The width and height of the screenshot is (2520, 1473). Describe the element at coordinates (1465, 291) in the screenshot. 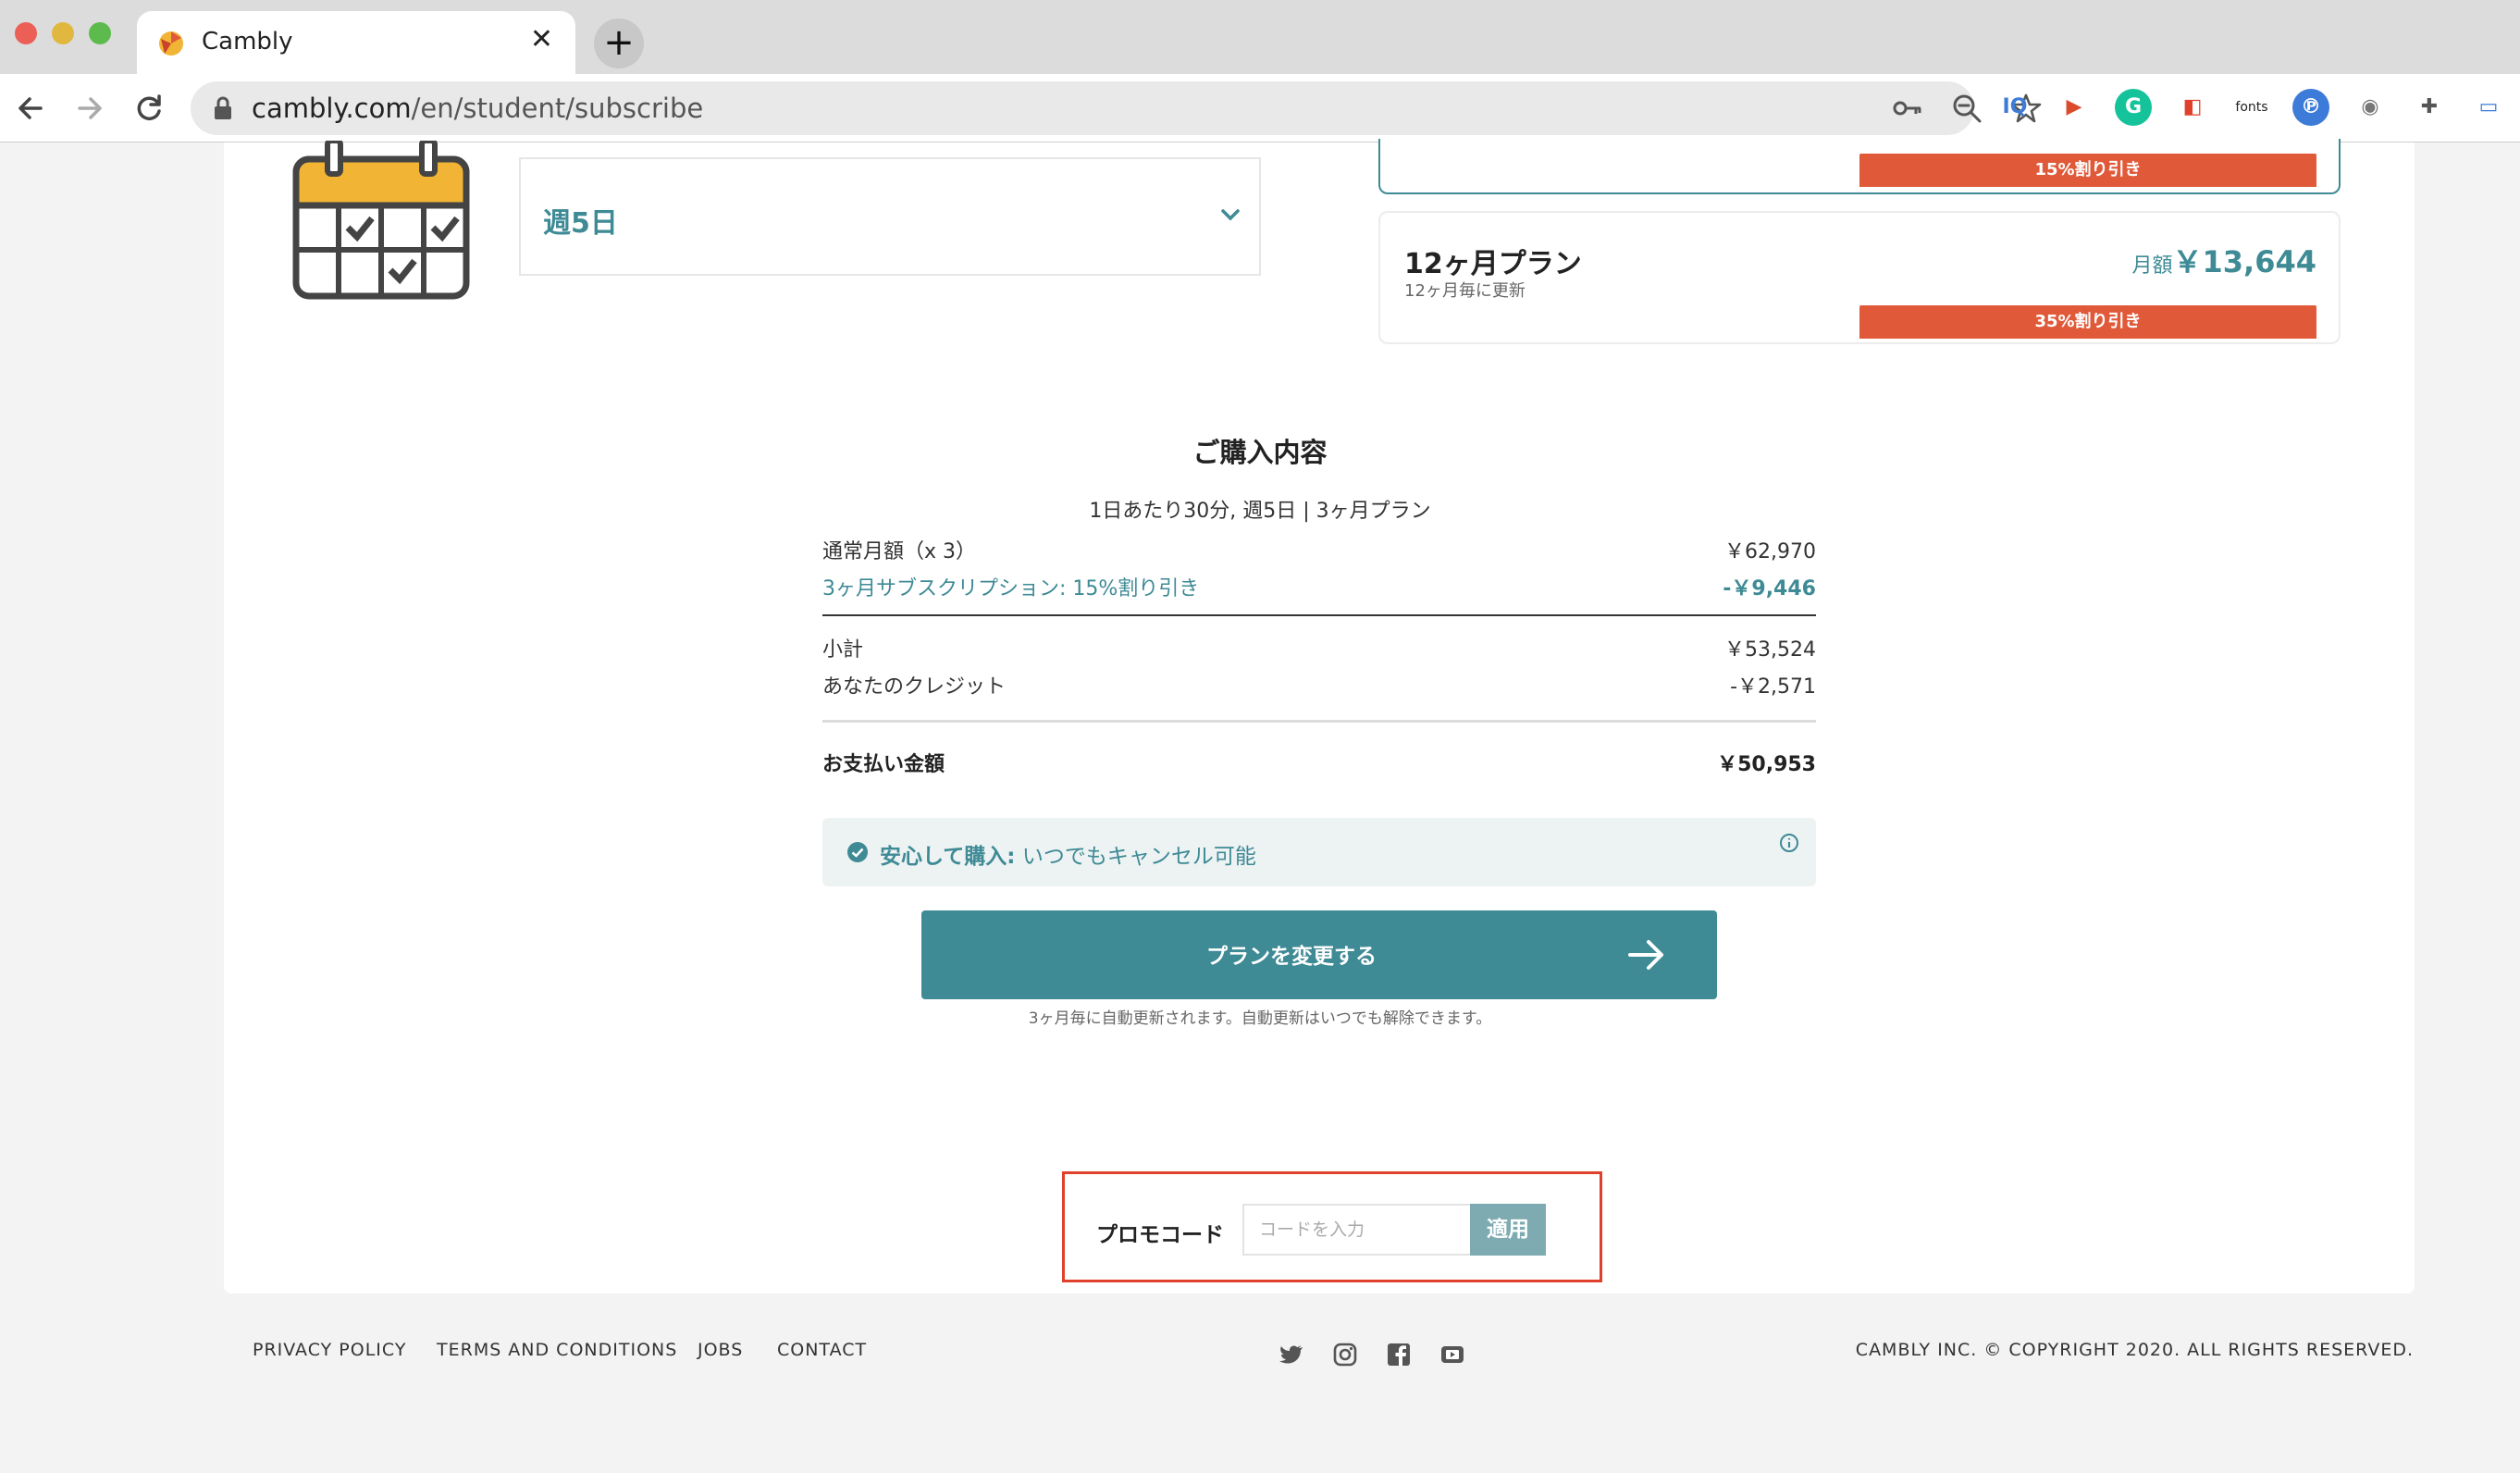

I see `plan-renewal-text: 12ヶ月毎に更新` at that location.